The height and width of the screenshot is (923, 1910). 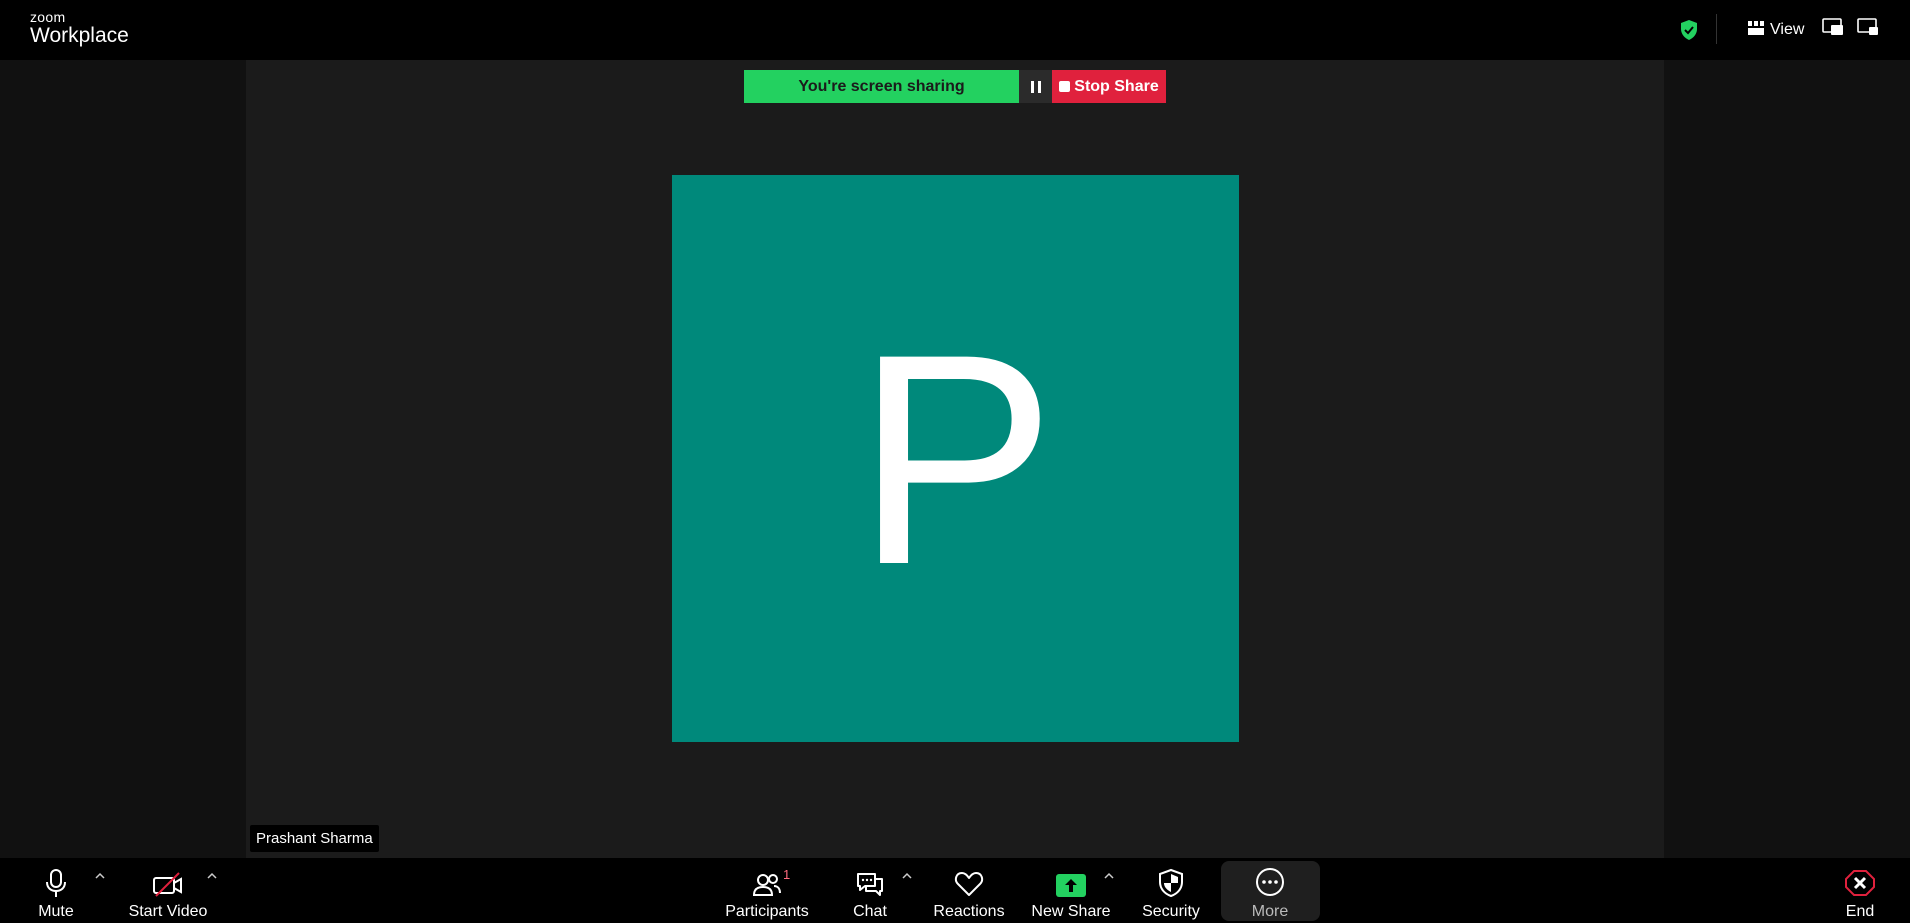 I want to click on start-video-button: Start Video, so click(x=168, y=890).